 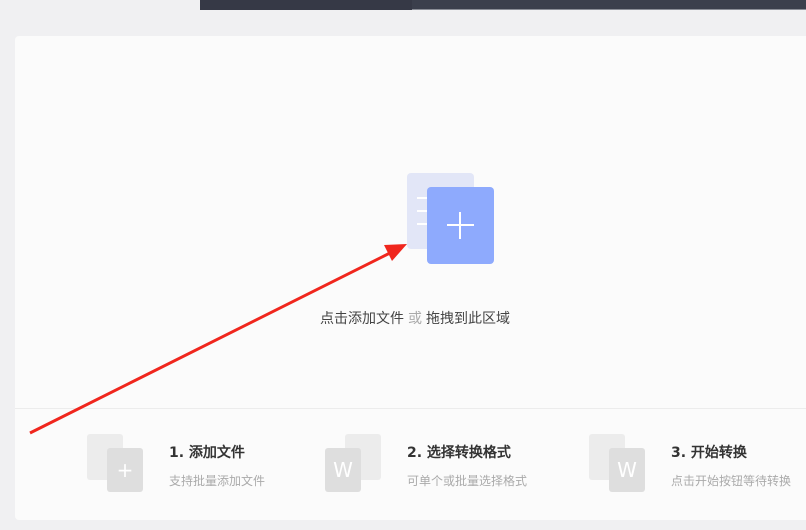 I want to click on add-files-icon: +, so click(x=117, y=464).